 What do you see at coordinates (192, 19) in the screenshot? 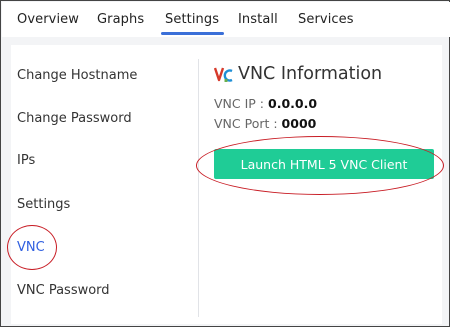
I see `tab-settings: Settings` at bounding box center [192, 19].